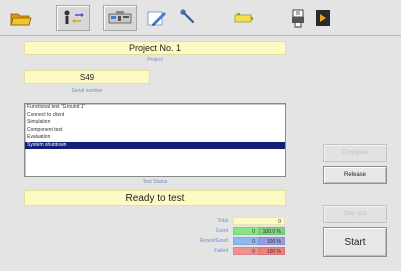 This screenshot has width=401, height=271. I want to click on stat-failed-count-value: 0, so click(253, 252).